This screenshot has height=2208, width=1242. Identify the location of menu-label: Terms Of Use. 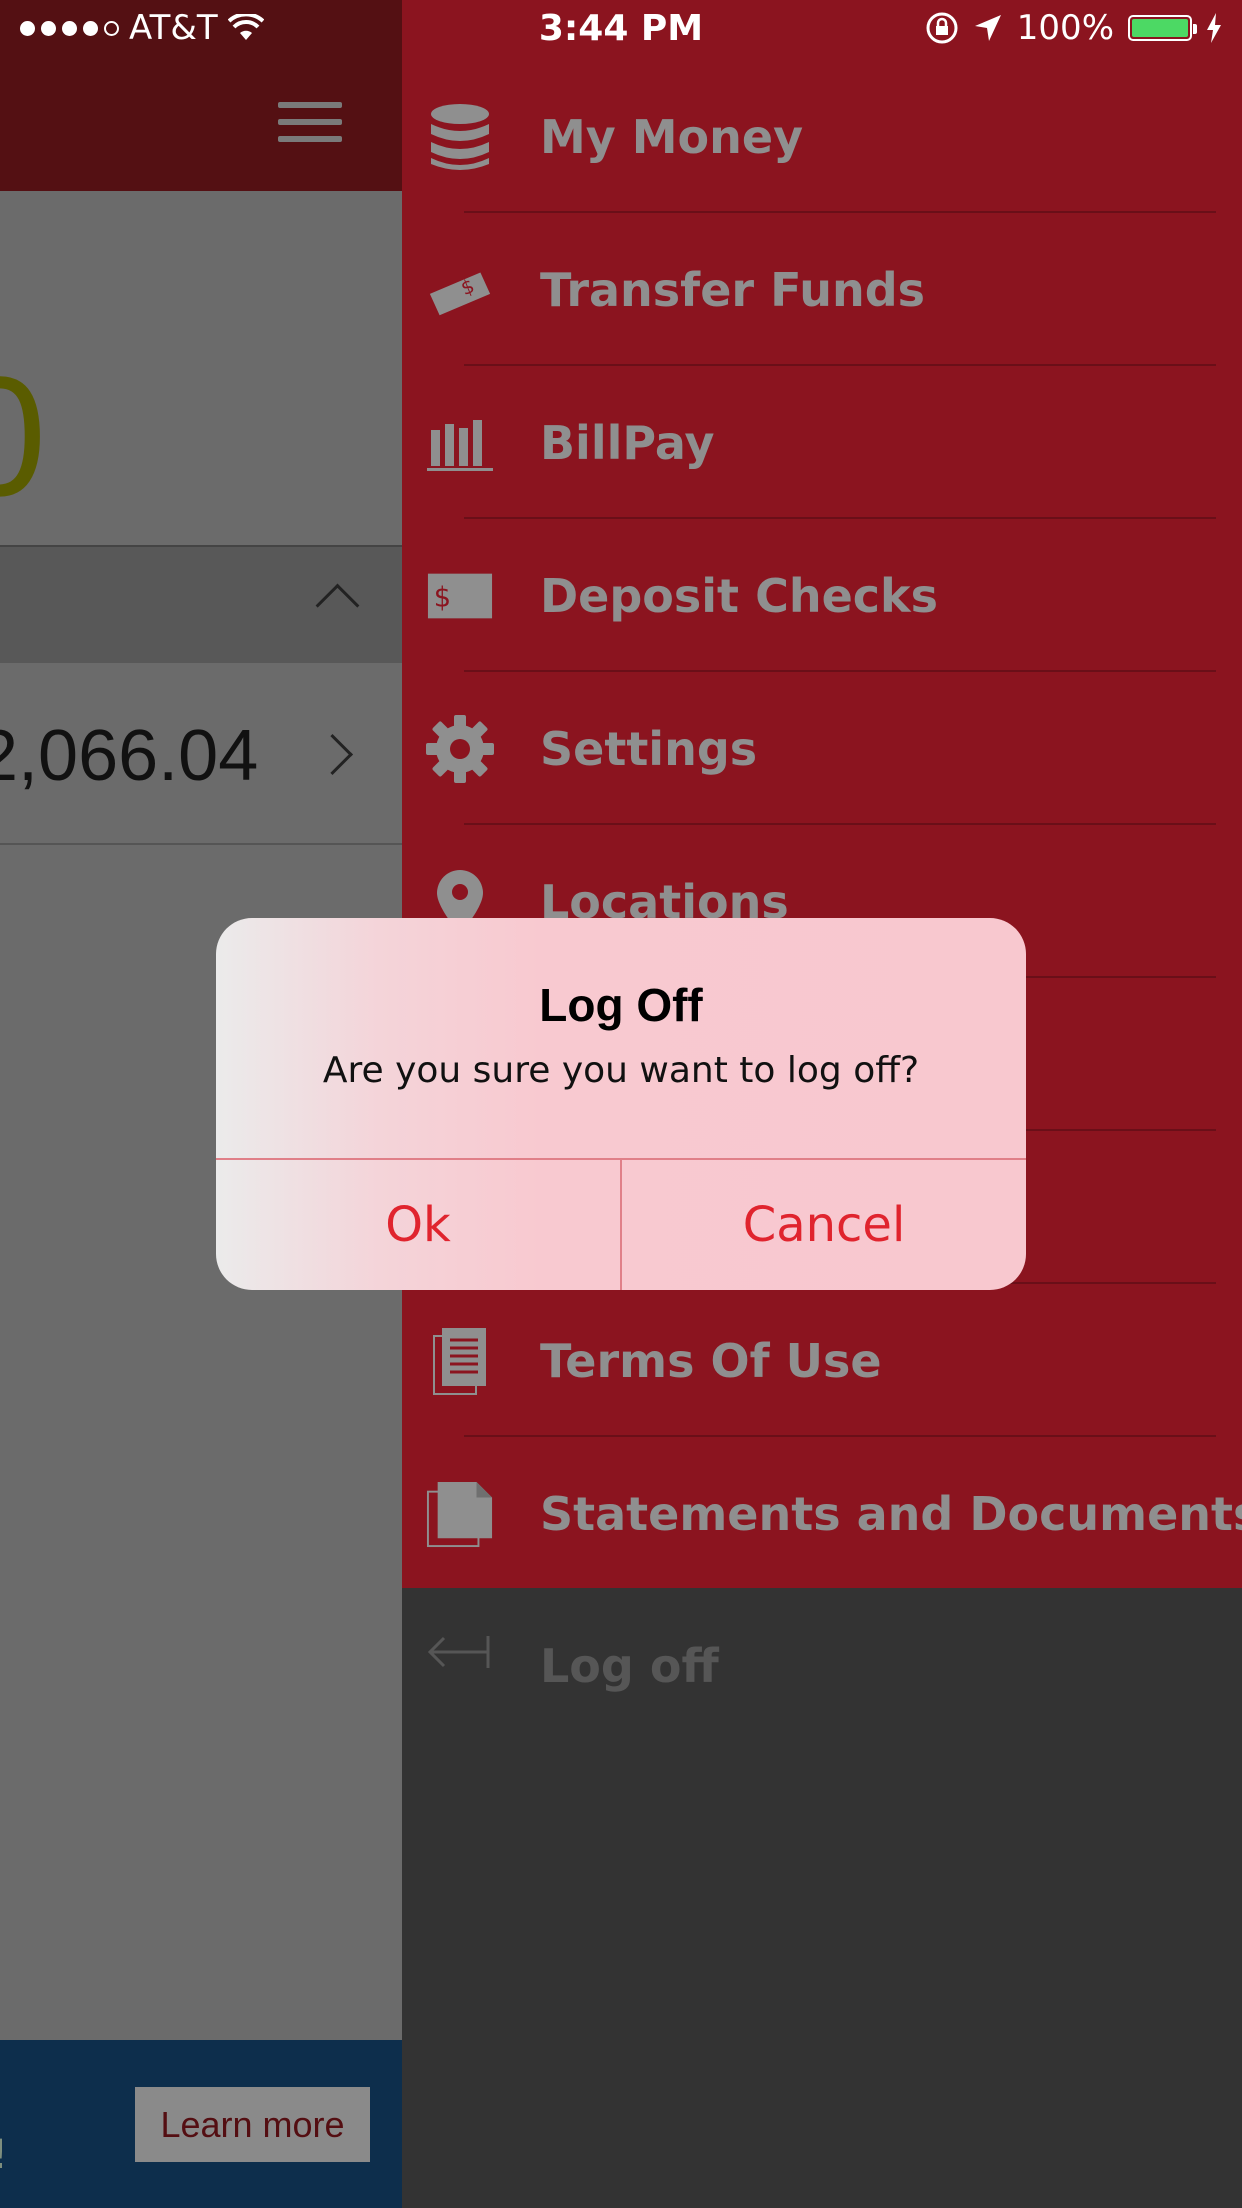
(711, 1360).